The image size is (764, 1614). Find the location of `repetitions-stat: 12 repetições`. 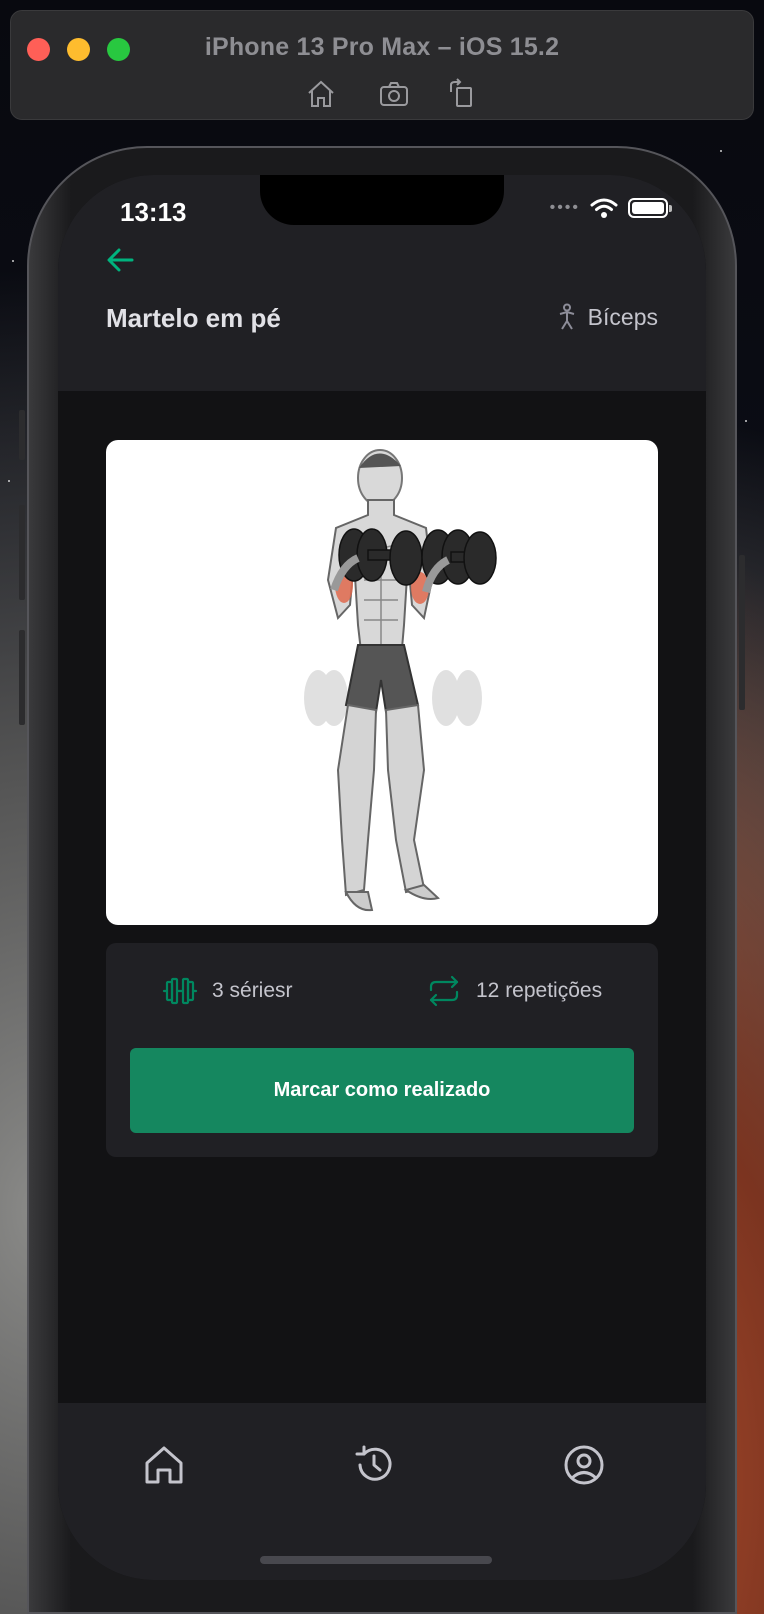

repetitions-stat: 12 repetições is located at coordinates (514, 991).